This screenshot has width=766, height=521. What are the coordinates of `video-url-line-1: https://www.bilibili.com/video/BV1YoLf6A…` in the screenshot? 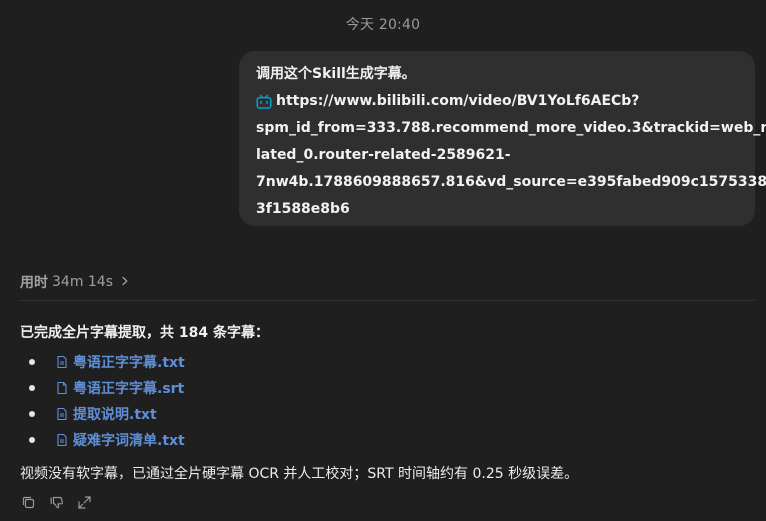 It's located at (458, 101).